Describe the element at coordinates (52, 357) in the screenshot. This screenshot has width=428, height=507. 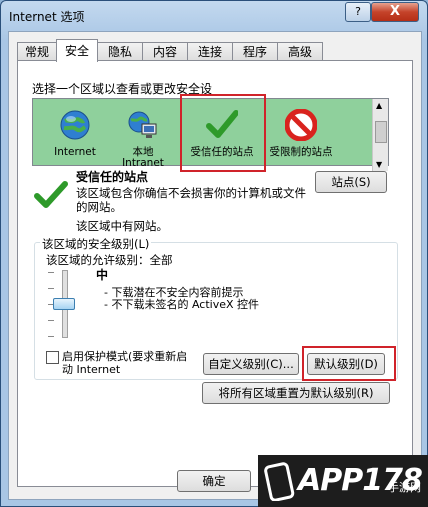
I see `protected-mode-checkbox` at that location.